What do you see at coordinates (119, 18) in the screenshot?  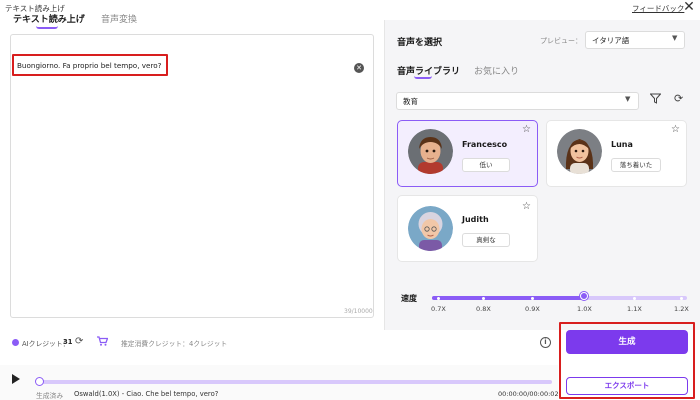 I see `tab-voice-changer: 音声変換` at bounding box center [119, 18].